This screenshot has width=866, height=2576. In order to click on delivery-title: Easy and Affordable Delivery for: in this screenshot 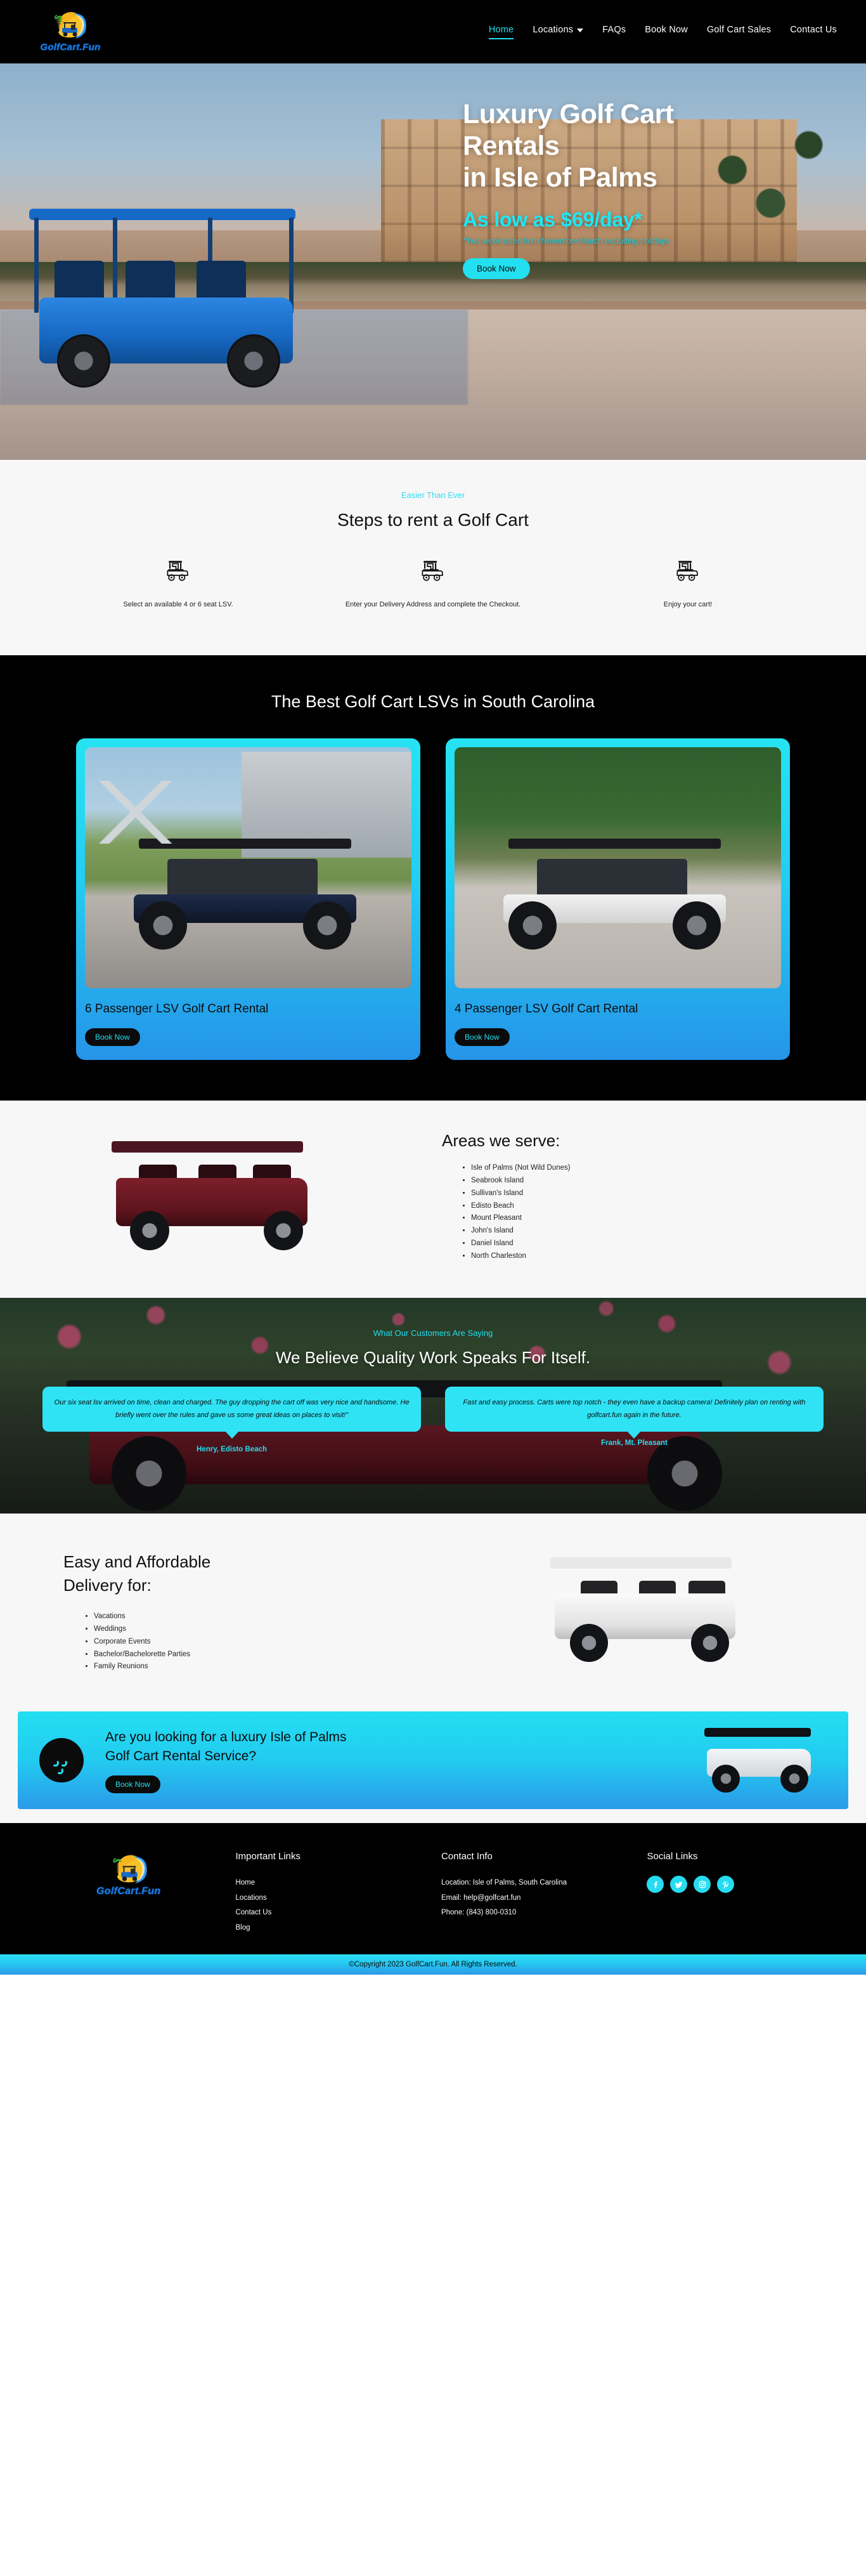, I will do `click(248, 1573)`.